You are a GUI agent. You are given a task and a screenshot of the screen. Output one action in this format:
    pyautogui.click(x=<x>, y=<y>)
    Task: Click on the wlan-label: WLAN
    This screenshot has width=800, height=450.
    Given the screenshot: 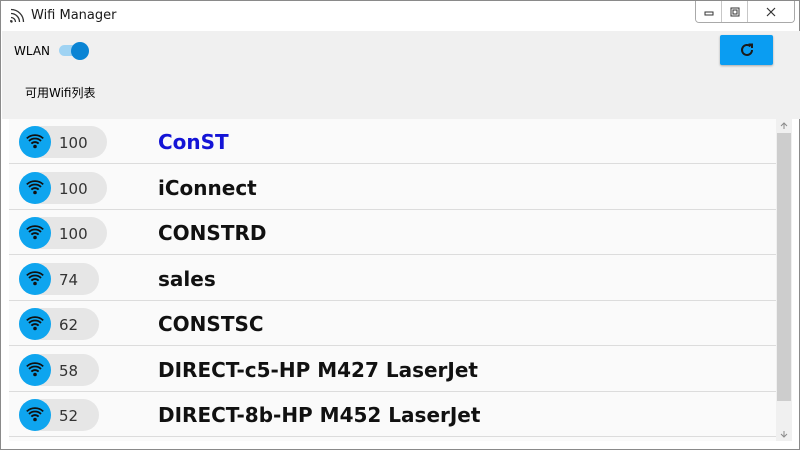 What is the action you would take?
    pyautogui.click(x=32, y=51)
    